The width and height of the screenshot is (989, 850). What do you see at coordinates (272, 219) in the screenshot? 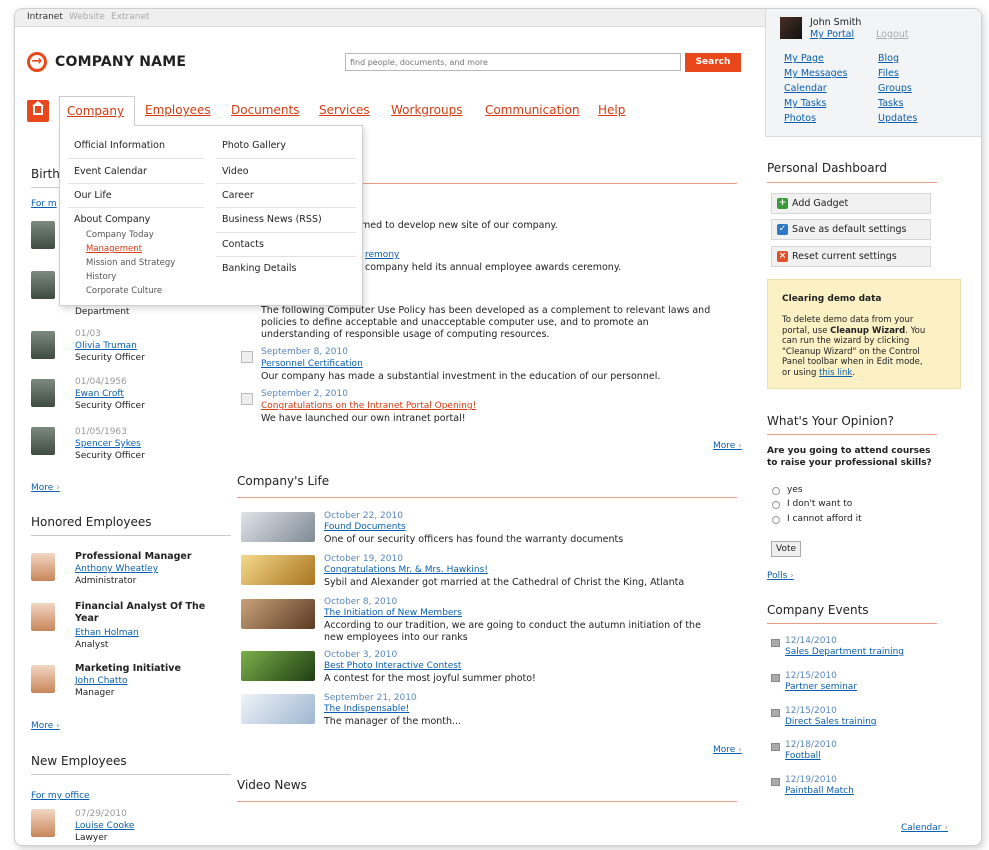
I see `menu-business-news: Business News (RSS)` at bounding box center [272, 219].